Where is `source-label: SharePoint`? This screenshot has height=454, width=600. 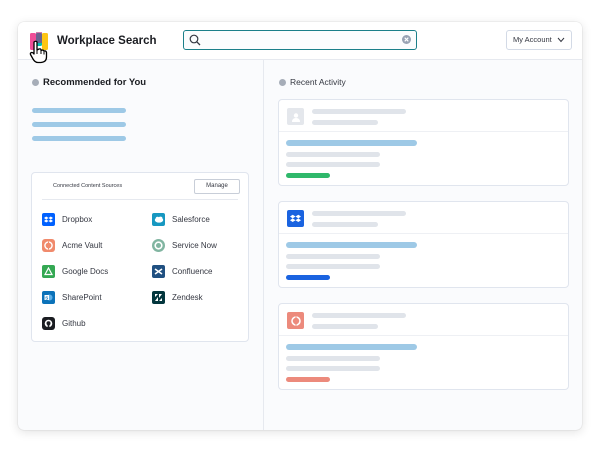 source-label: SharePoint is located at coordinates (82, 297).